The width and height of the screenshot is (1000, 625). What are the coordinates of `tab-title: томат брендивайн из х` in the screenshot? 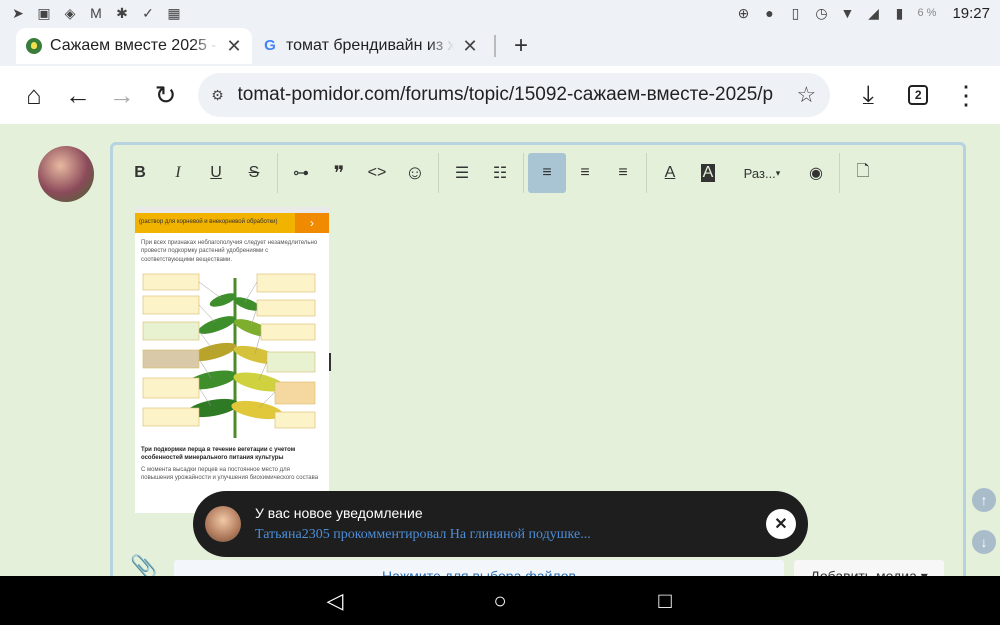 It's located at (370, 45).